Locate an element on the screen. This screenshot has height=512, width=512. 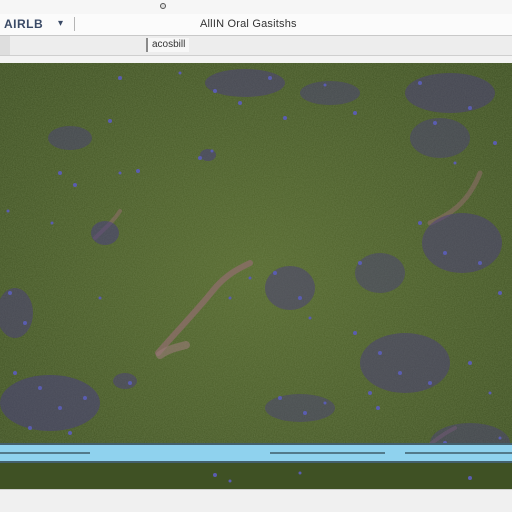
status-bar is located at coordinates (256, 500).